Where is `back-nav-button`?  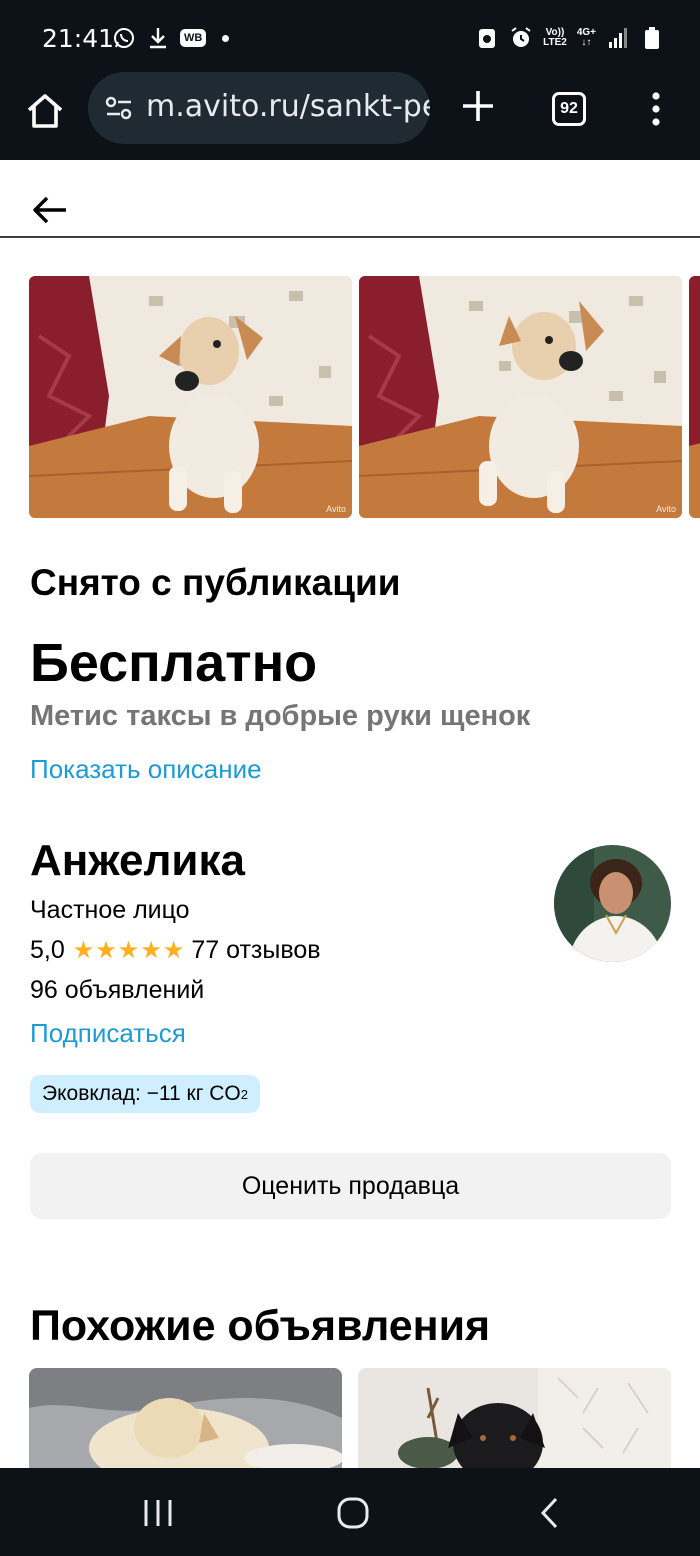
back-nav-button is located at coordinates (550, 1513).